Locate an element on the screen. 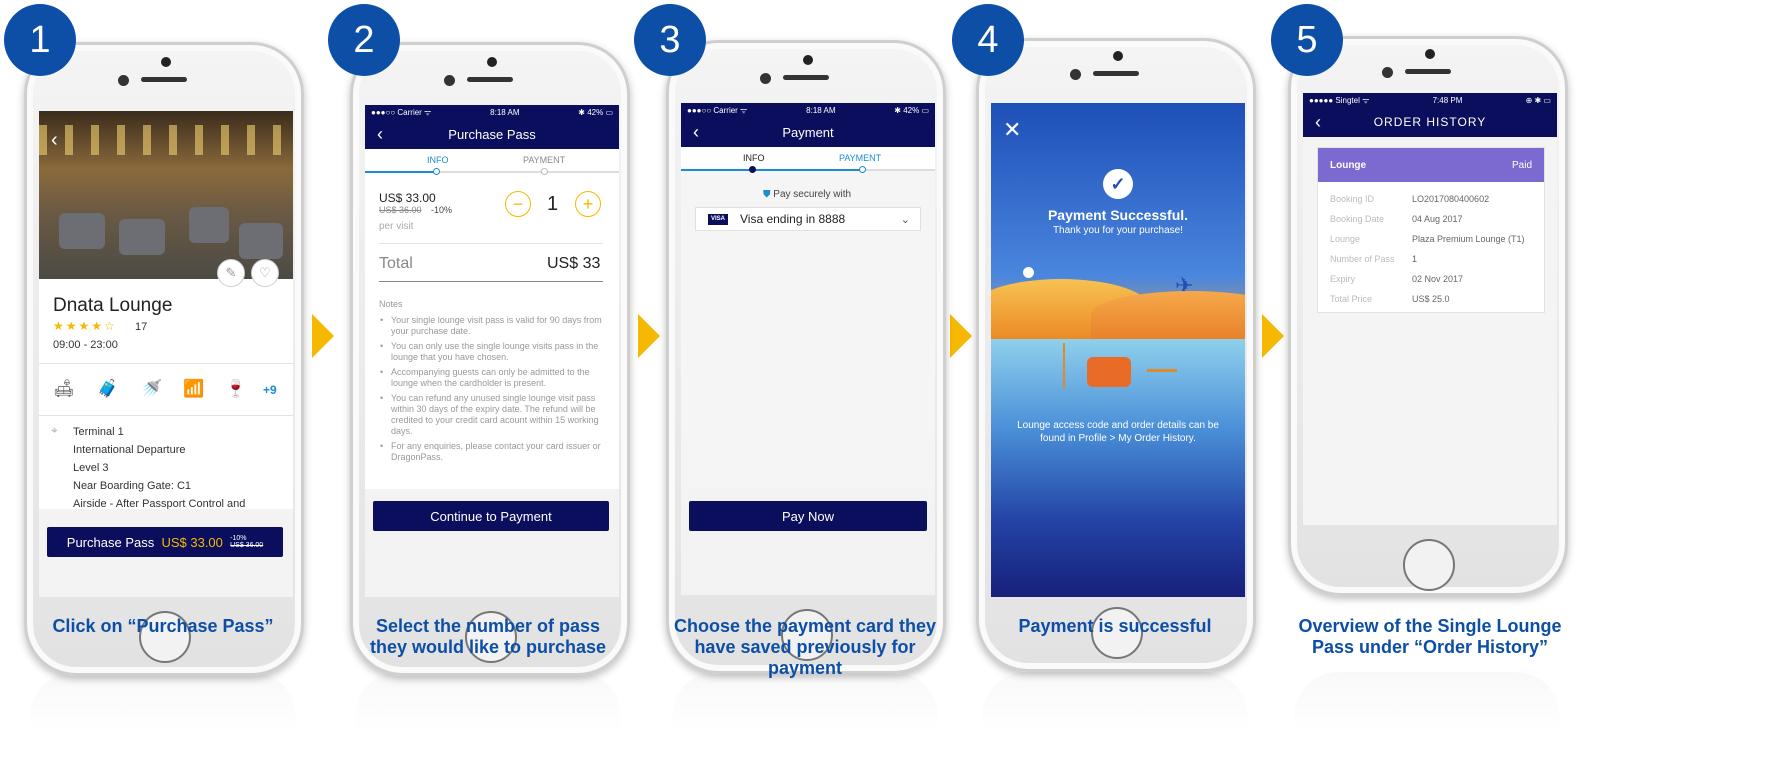  continue-to-payment-button: Continue to Payment is located at coordinates (491, 516).